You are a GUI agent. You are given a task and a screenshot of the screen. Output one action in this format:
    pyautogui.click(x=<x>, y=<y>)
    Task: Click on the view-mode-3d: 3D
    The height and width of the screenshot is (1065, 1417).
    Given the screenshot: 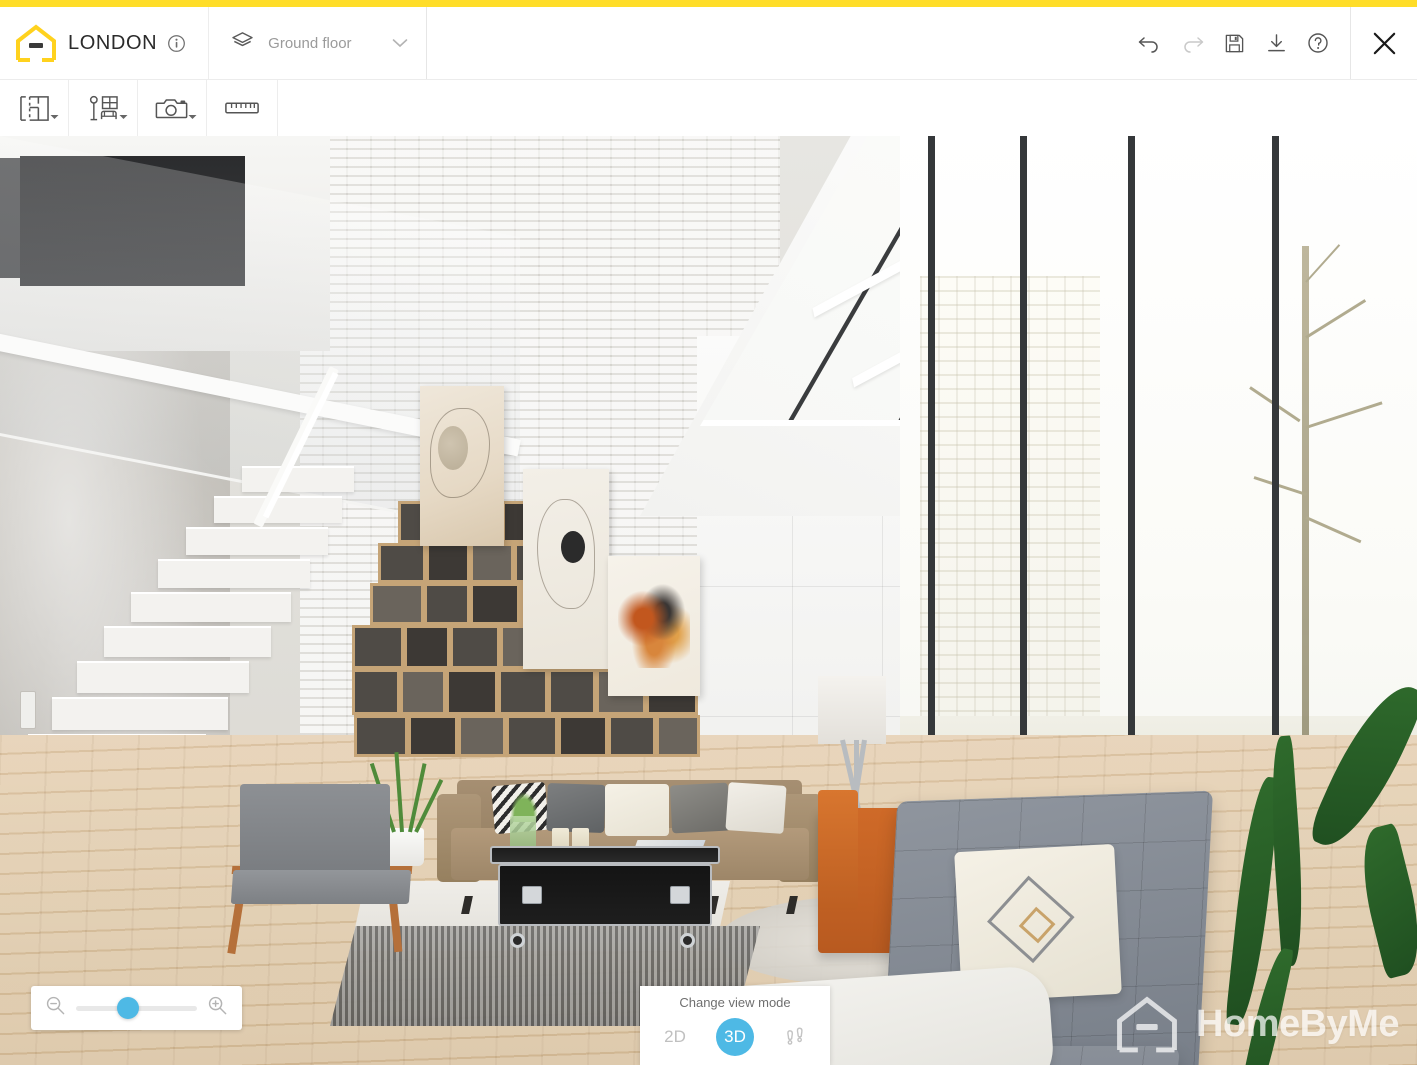 What is the action you would take?
    pyautogui.click(x=735, y=1037)
    